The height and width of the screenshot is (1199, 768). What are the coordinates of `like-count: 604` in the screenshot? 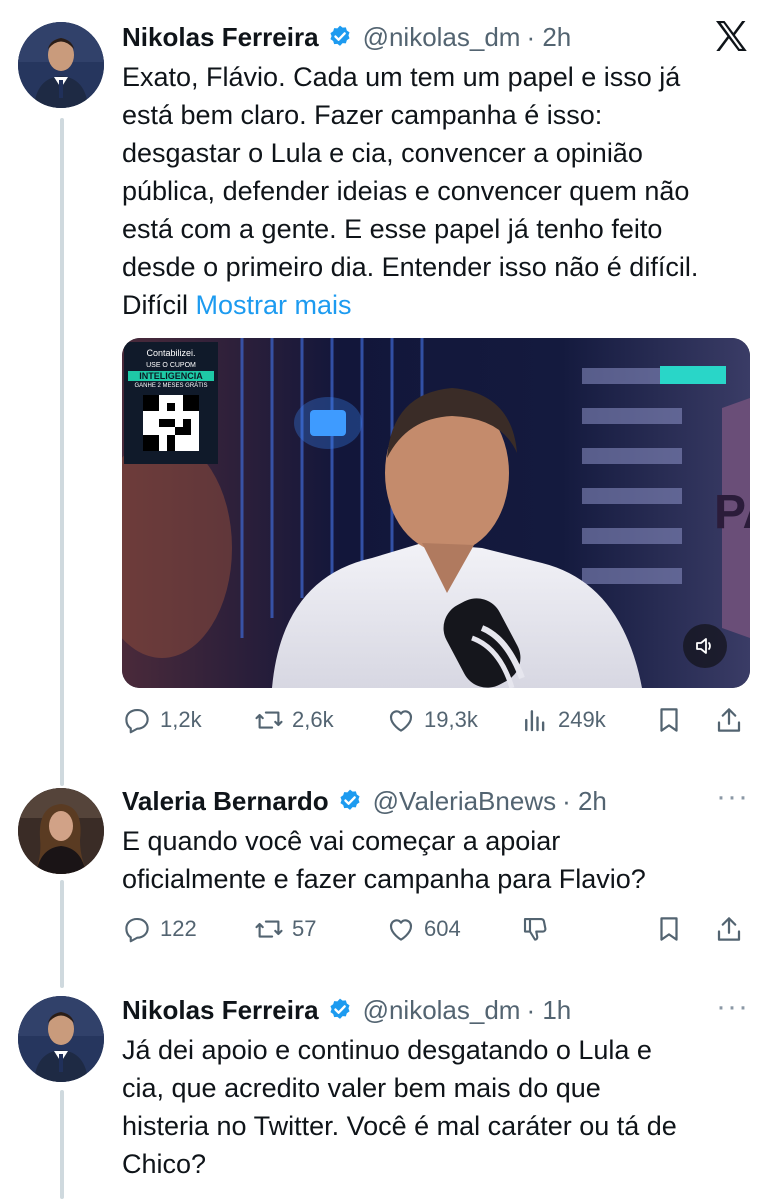 It's located at (442, 928).